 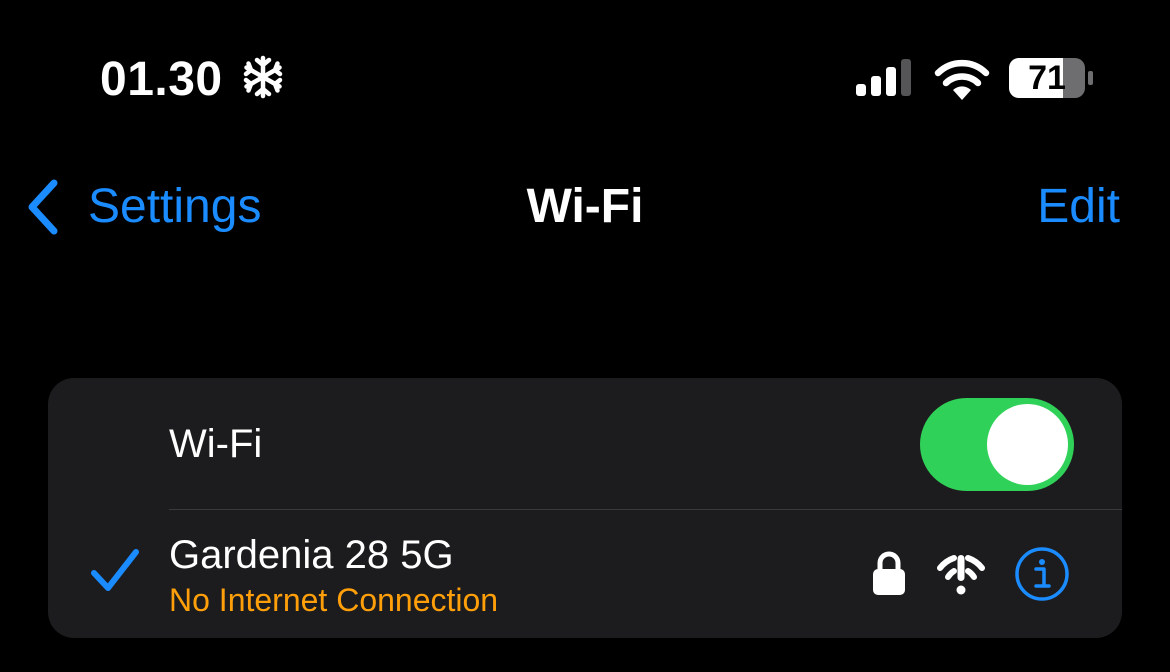 What do you see at coordinates (175, 206) in the screenshot?
I see `back-button-label: Settings` at bounding box center [175, 206].